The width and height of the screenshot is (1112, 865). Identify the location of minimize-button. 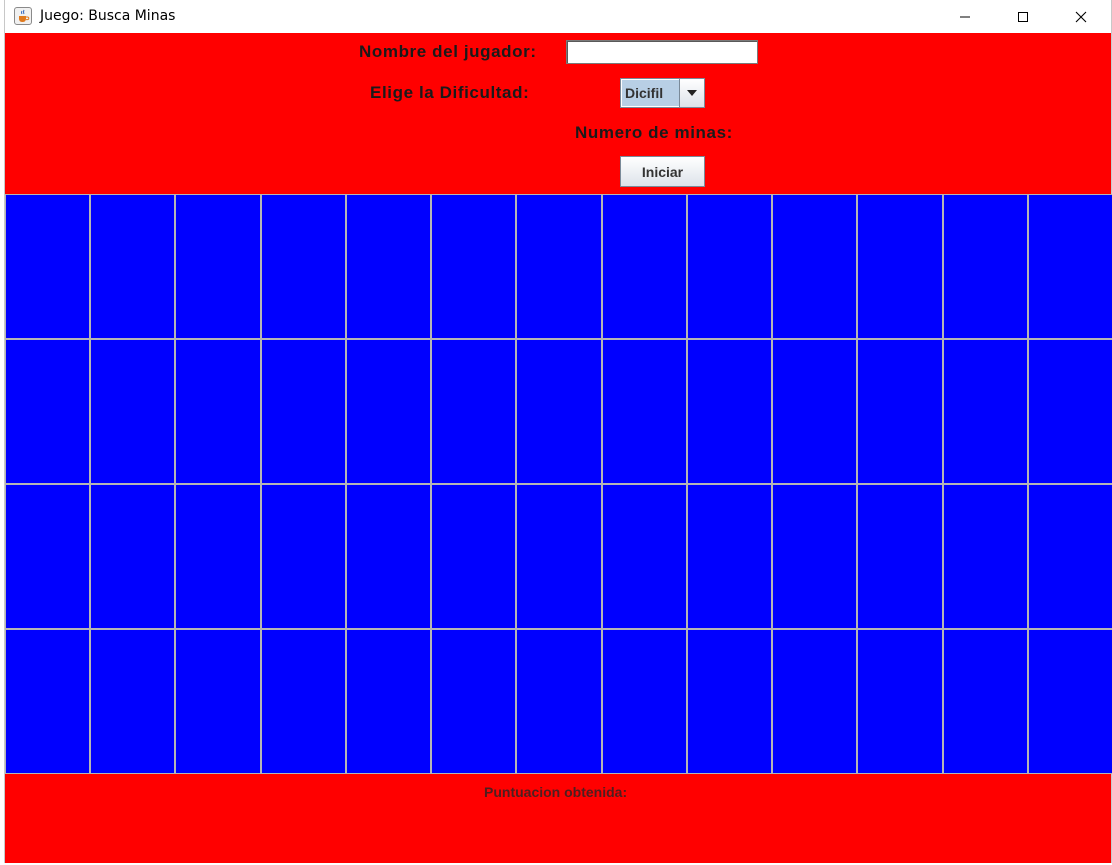
(965, 16).